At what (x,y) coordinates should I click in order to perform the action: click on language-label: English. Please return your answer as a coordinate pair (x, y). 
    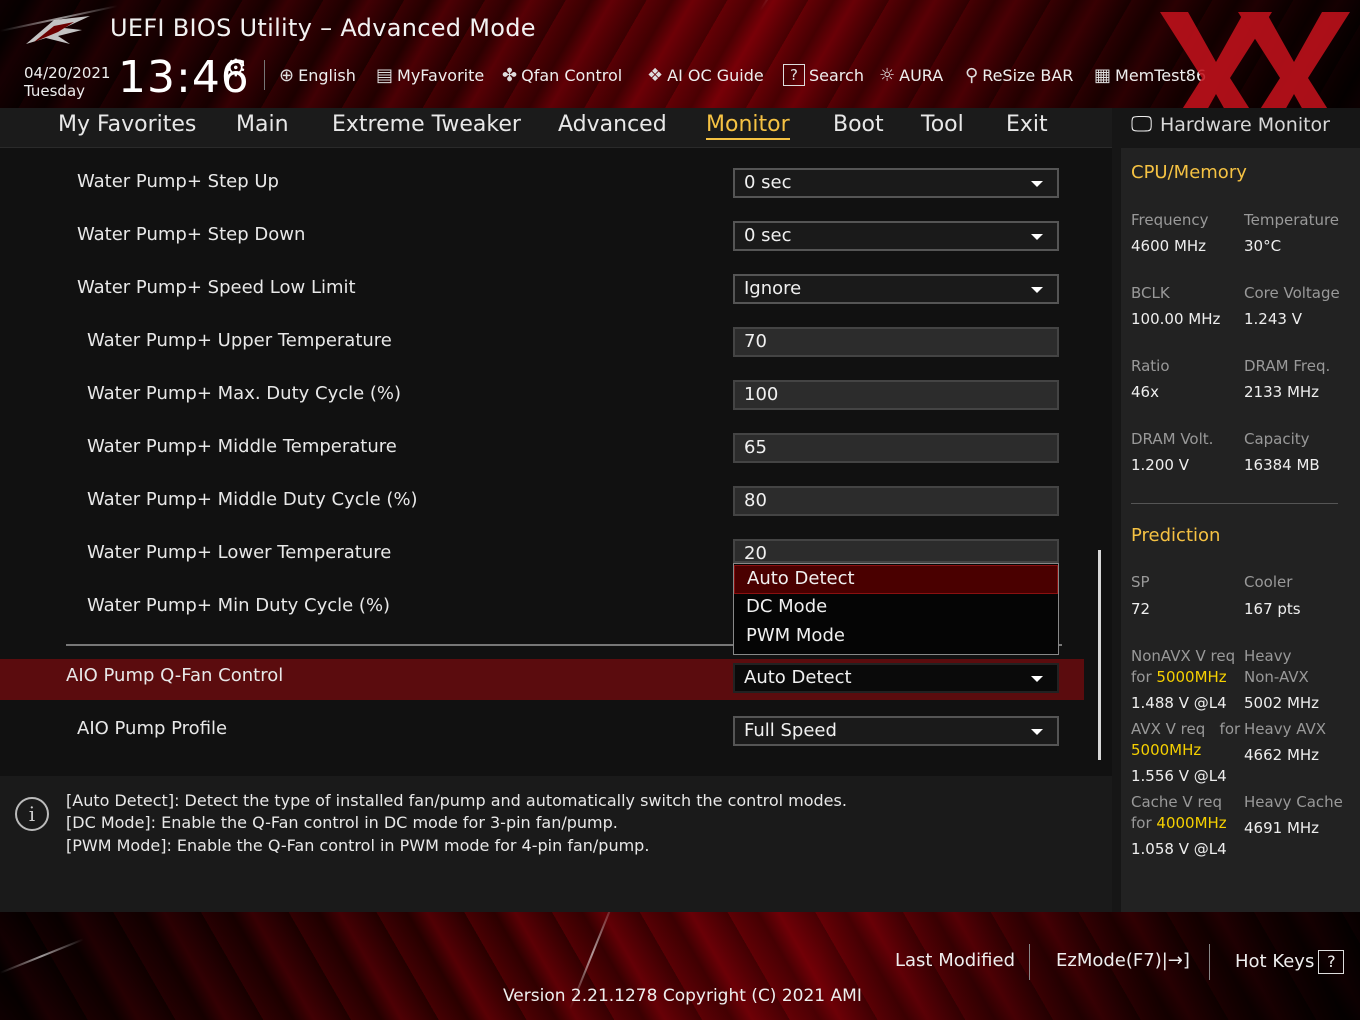
    Looking at the image, I should click on (327, 75).